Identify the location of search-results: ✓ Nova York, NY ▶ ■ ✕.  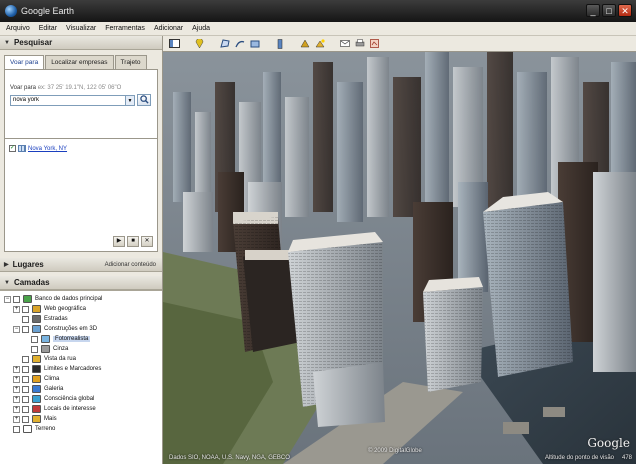
(81, 195).